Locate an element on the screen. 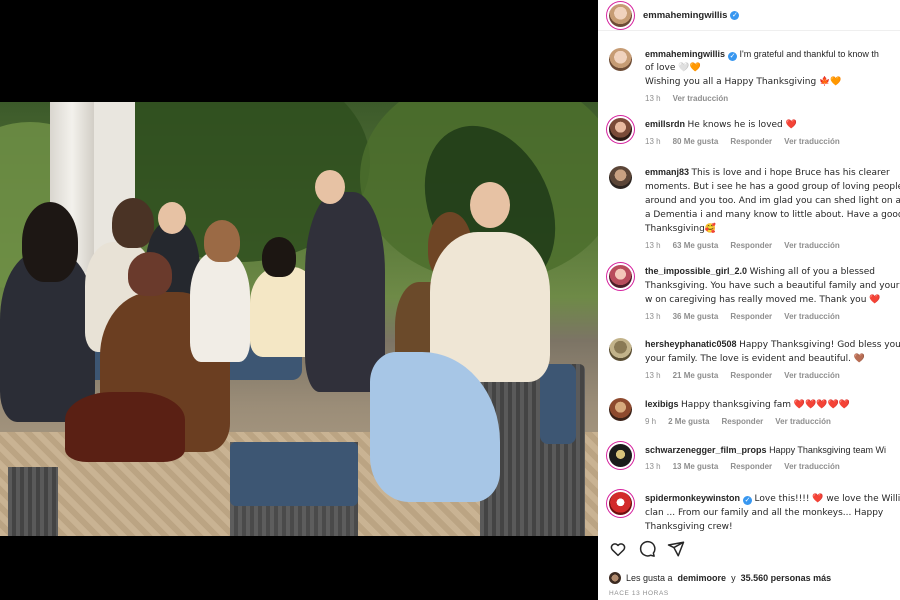  post-actions is located at coordinates (647, 549).